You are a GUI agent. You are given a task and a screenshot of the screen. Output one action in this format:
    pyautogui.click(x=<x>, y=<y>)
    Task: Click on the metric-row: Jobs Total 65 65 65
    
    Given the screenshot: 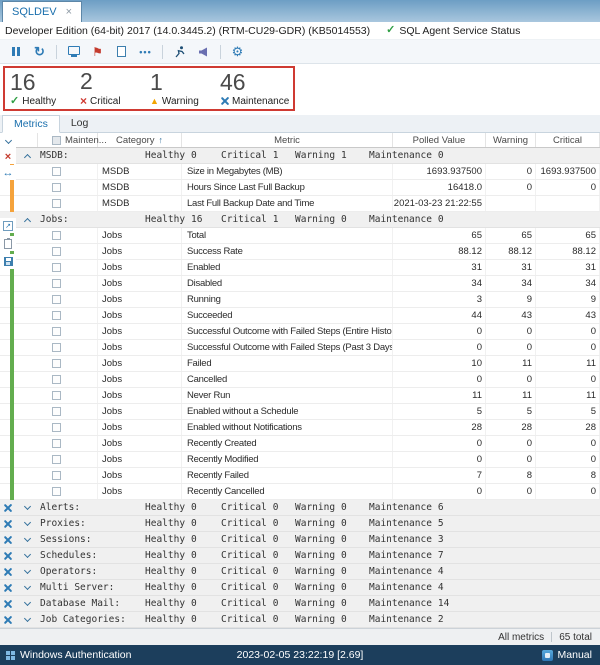 What is the action you would take?
    pyautogui.click(x=300, y=236)
    